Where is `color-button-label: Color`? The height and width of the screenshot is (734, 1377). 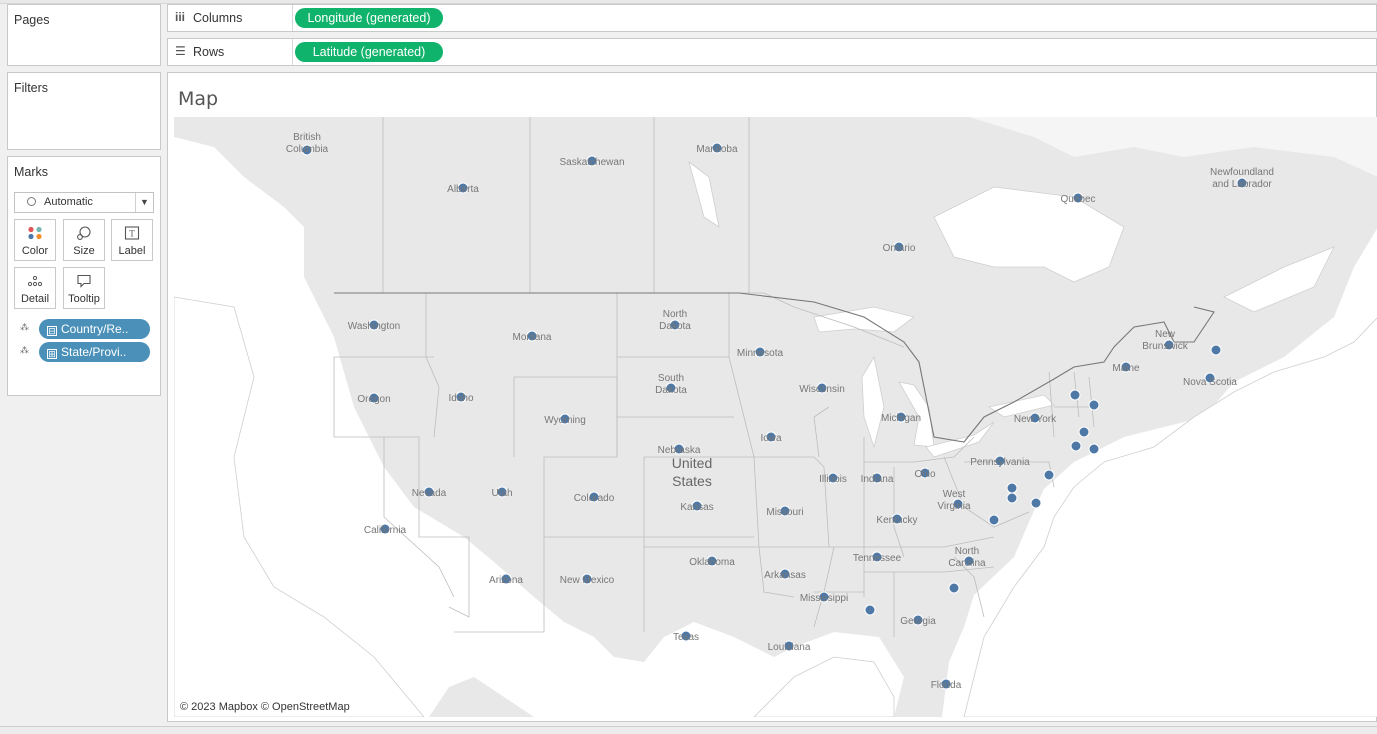
color-button-label: Color is located at coordinates (35, 251).